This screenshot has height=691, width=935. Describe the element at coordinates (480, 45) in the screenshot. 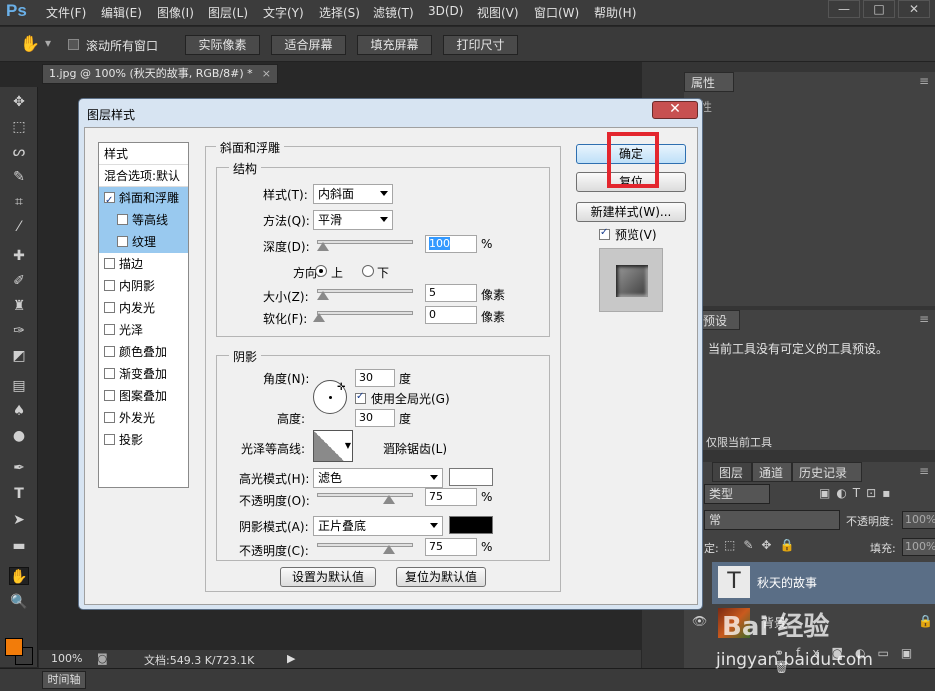

I see `print-size-button: 打印尺寸` at that location.